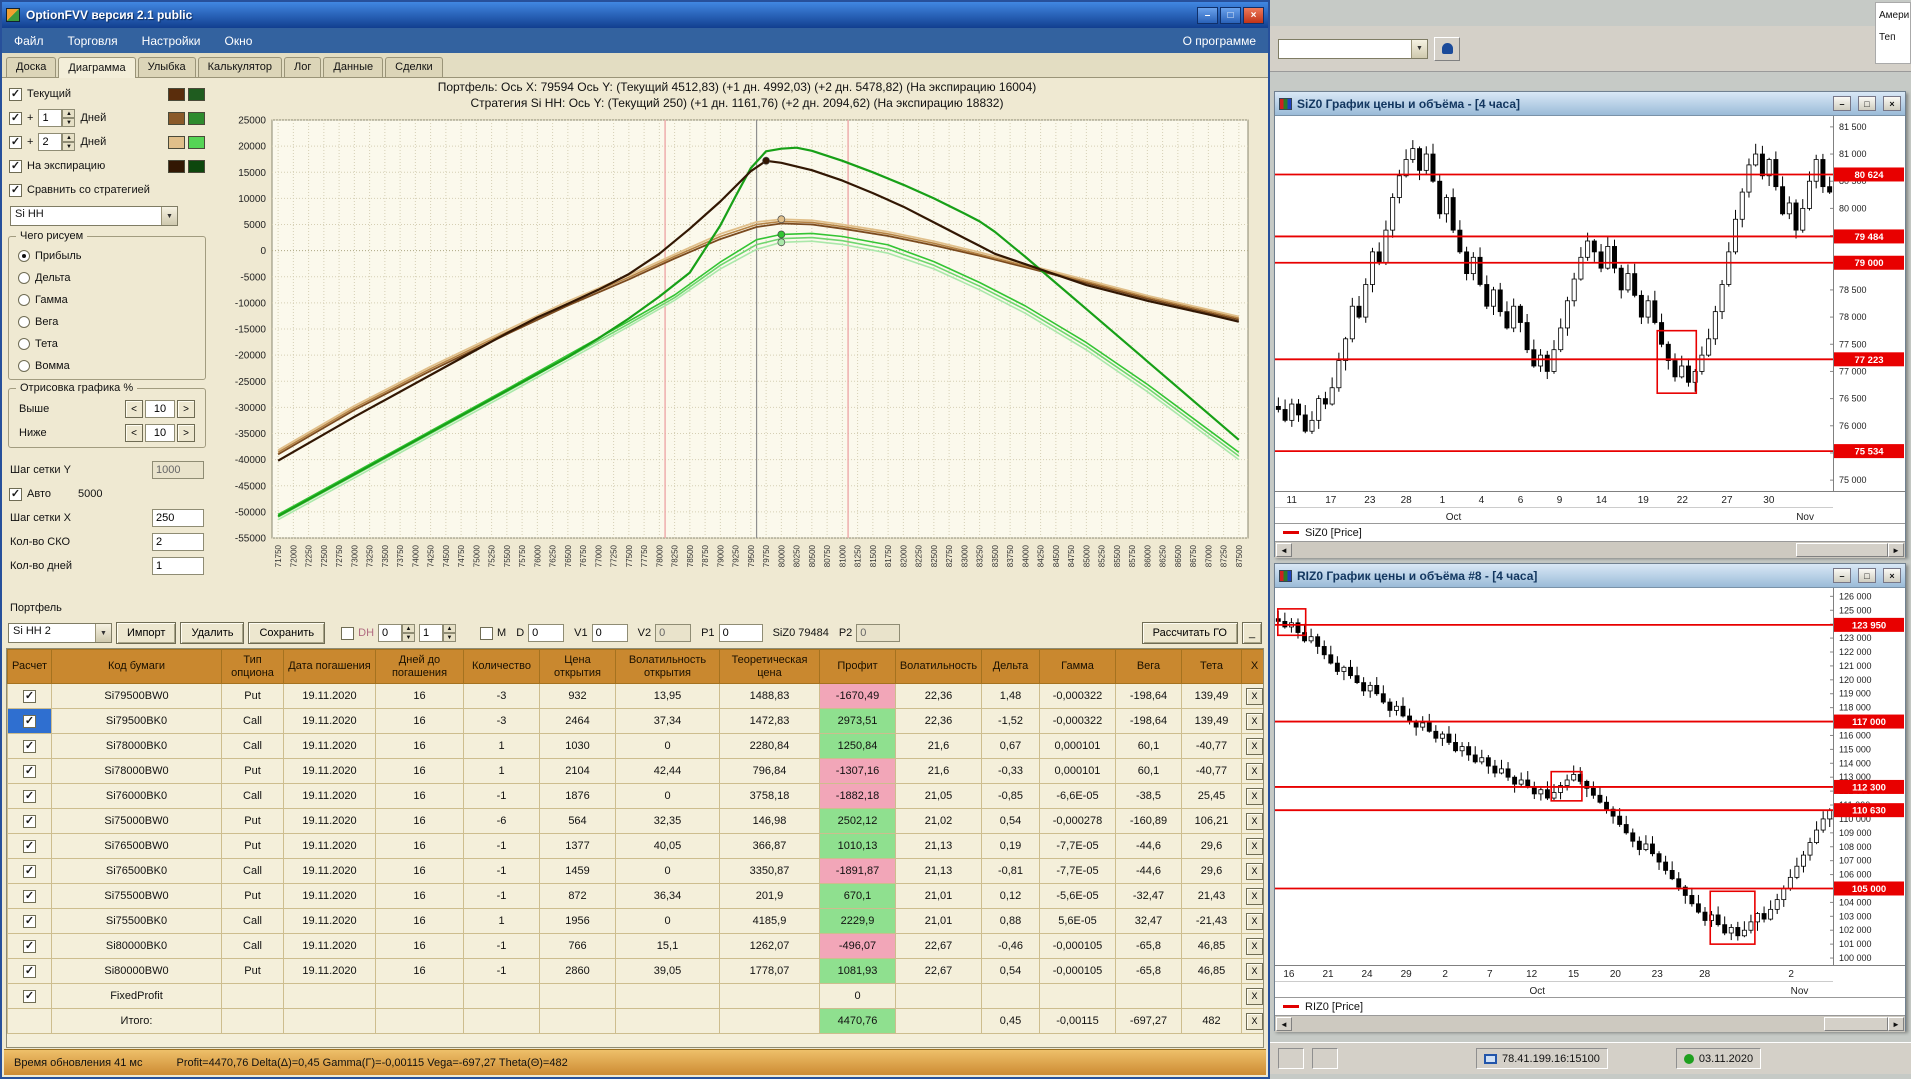 Image resolution: width=1911 pixels, height=1079 pixels. What do you see at coordinates (15, 166) in the screenshot?
I see `expiry-checkbox` at bounding box center [15, 166].